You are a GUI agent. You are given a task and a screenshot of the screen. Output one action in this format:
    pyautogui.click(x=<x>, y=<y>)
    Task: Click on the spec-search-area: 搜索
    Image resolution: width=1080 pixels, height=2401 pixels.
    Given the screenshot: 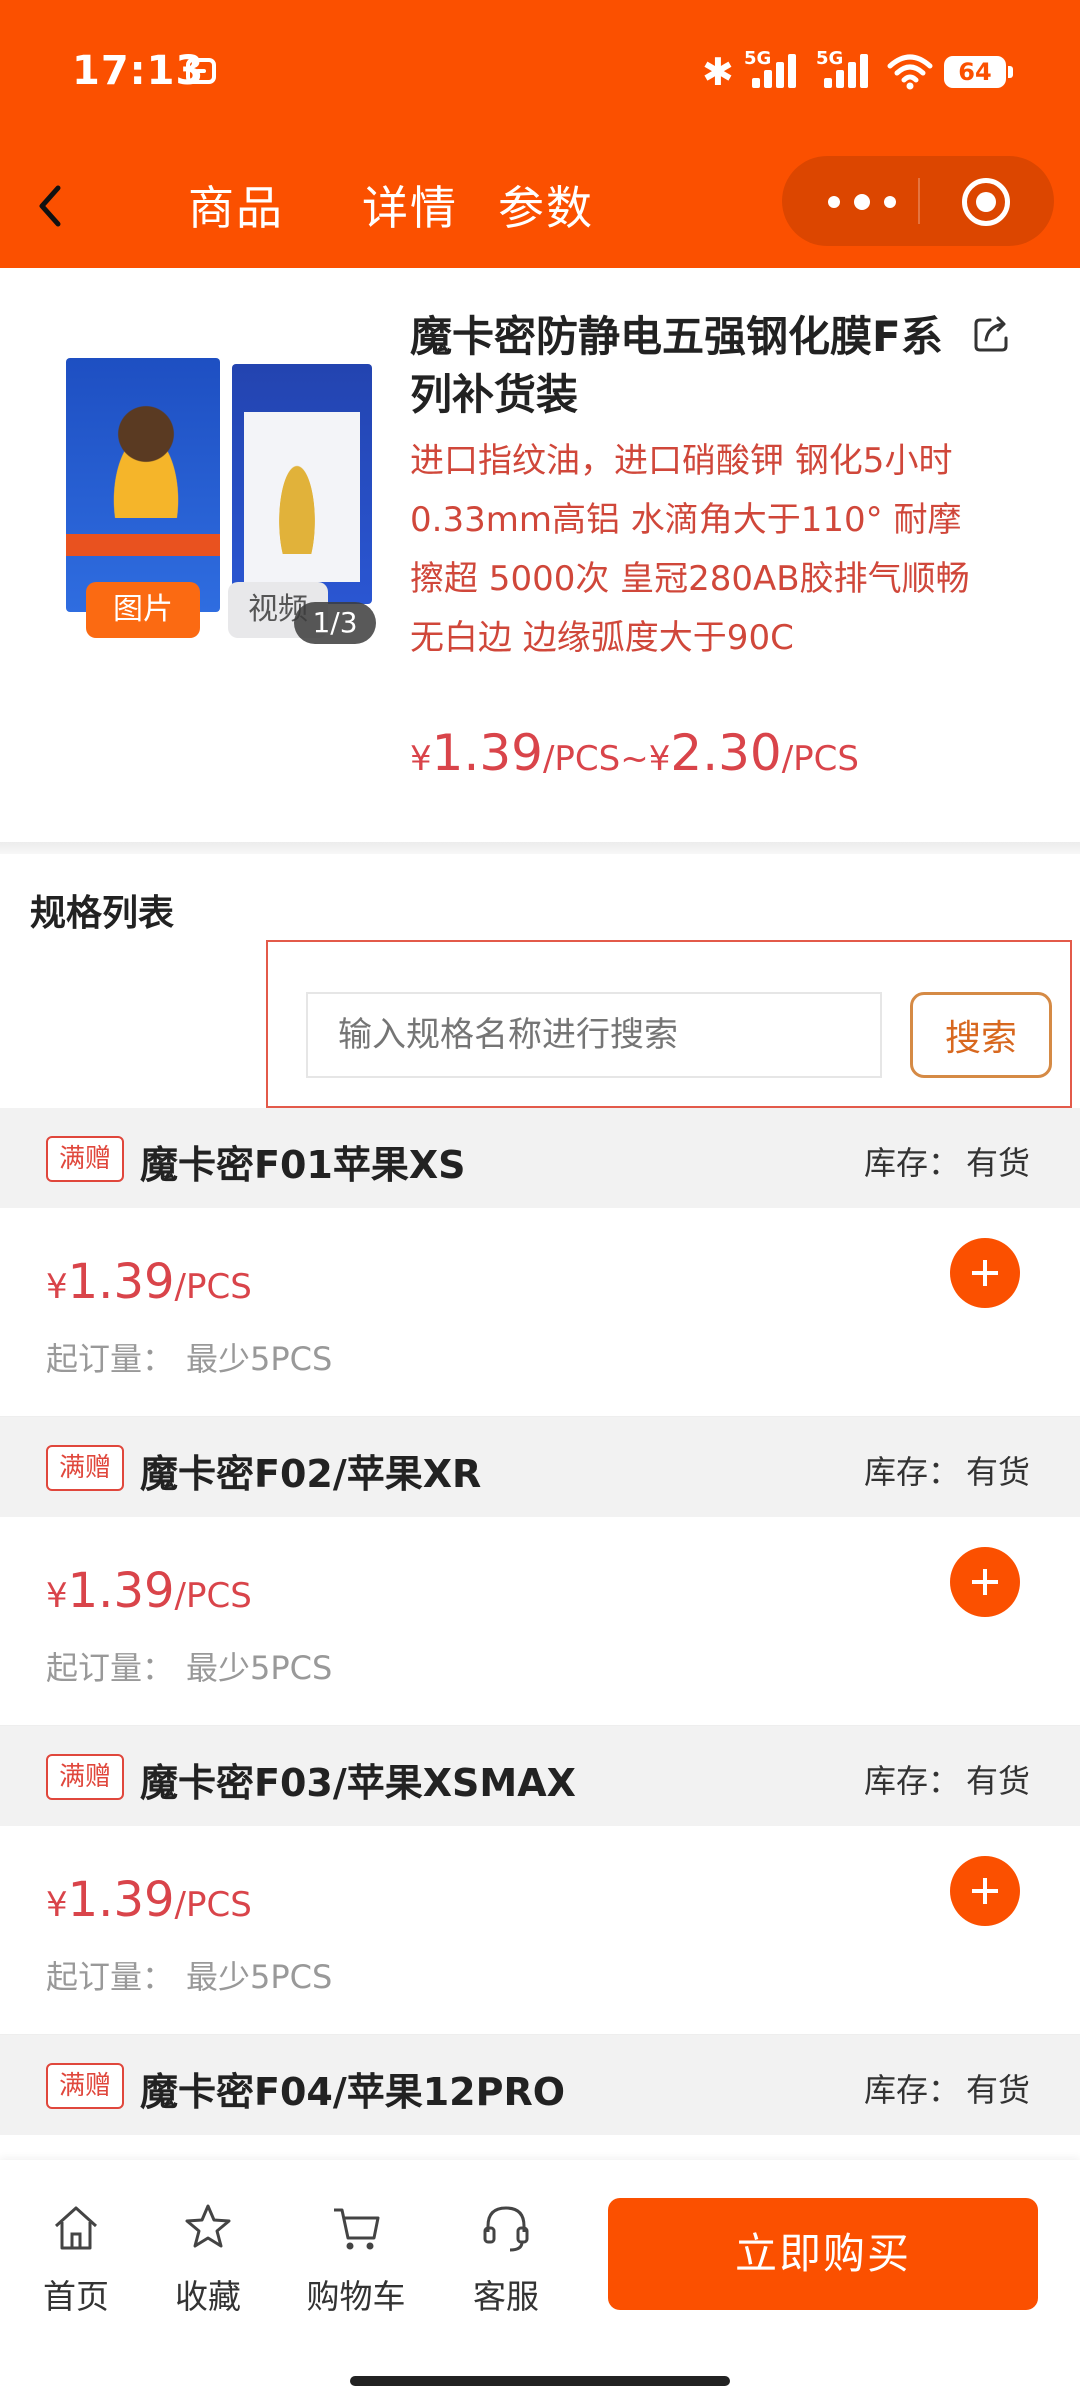 What is the action you would take?
    pyautogui.click(x=669, y=1024)
    